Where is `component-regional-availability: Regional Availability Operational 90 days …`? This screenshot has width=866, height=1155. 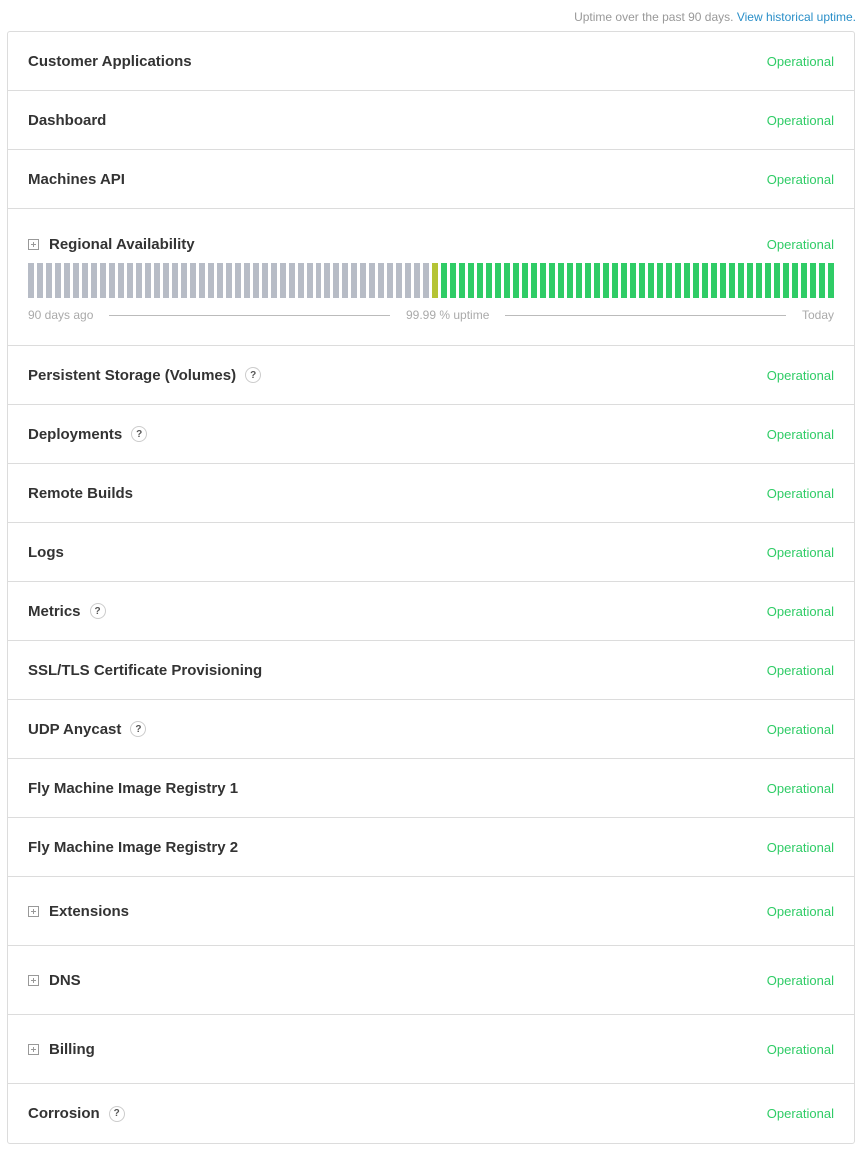 component-regional-availability: Regional Availability Operational 90 days … is located at coordinates (431, 277).